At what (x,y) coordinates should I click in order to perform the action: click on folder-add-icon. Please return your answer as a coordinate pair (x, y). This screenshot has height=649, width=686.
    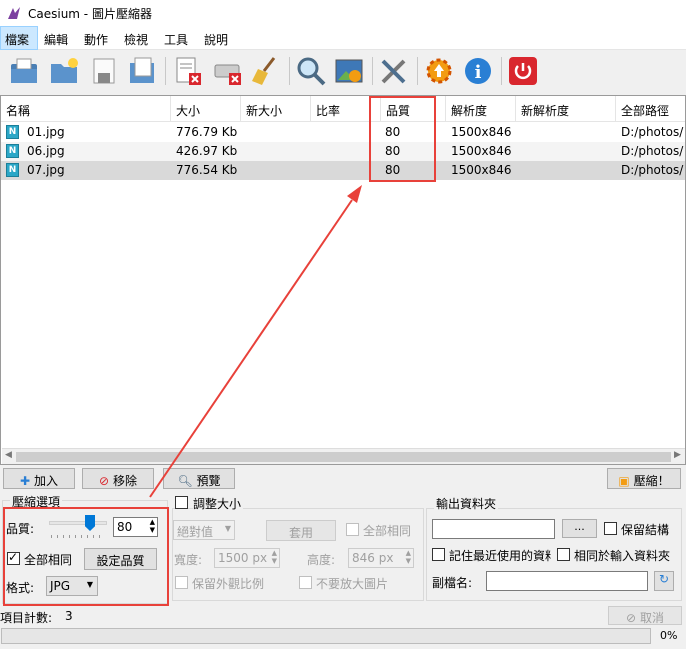
    Looking at the image, I should click on (64, 71).